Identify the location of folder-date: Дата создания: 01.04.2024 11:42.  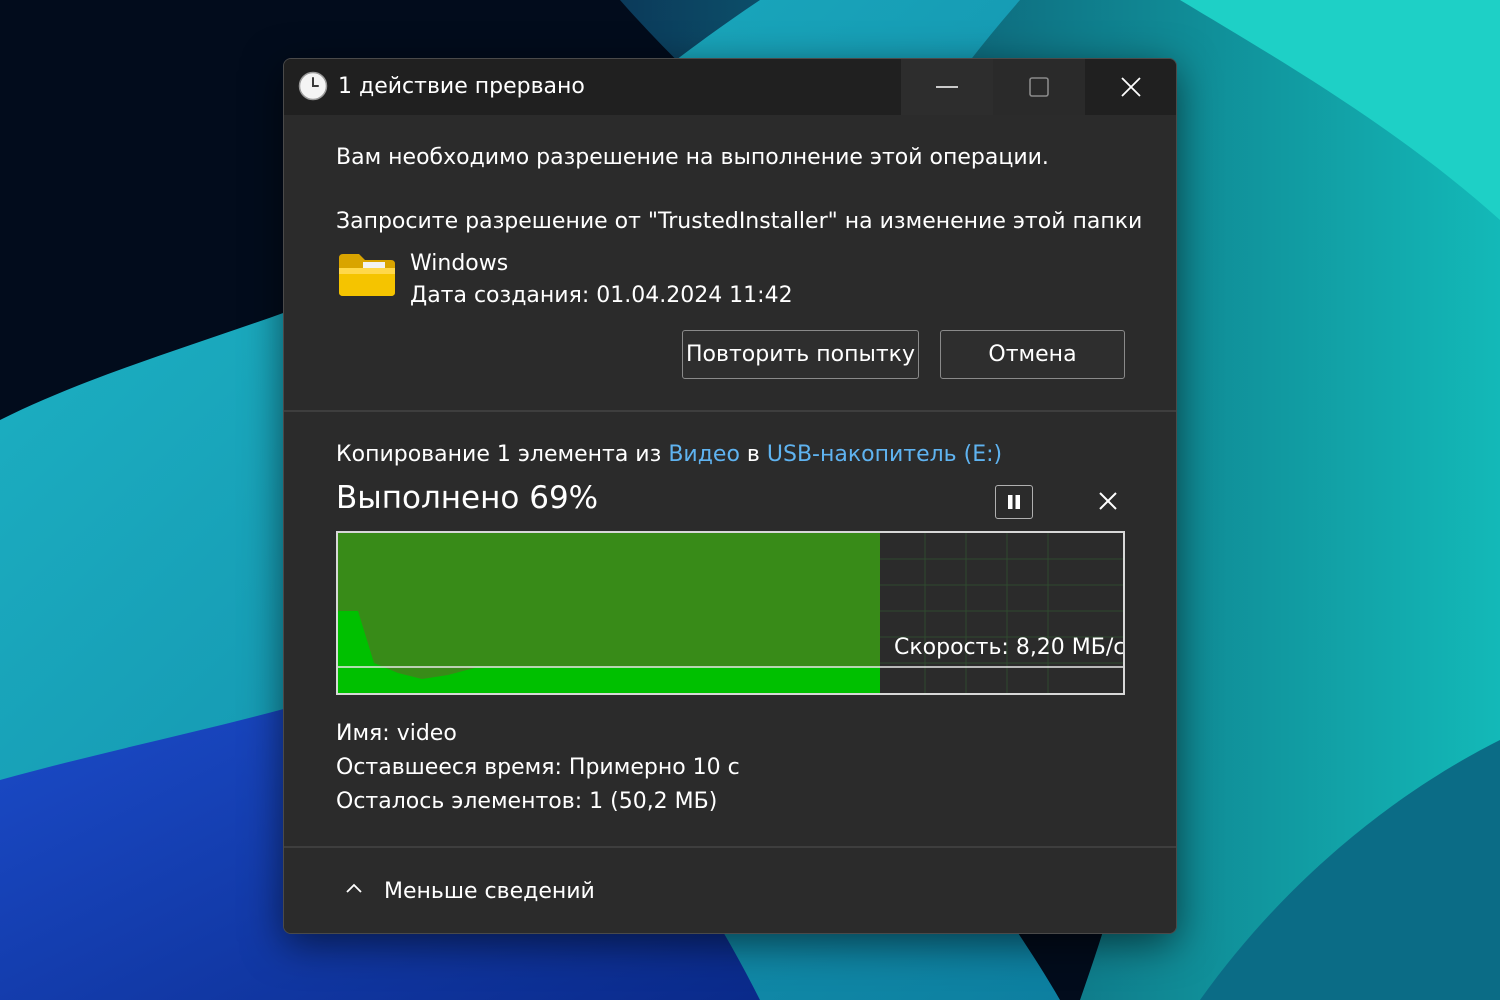
(601, 295).